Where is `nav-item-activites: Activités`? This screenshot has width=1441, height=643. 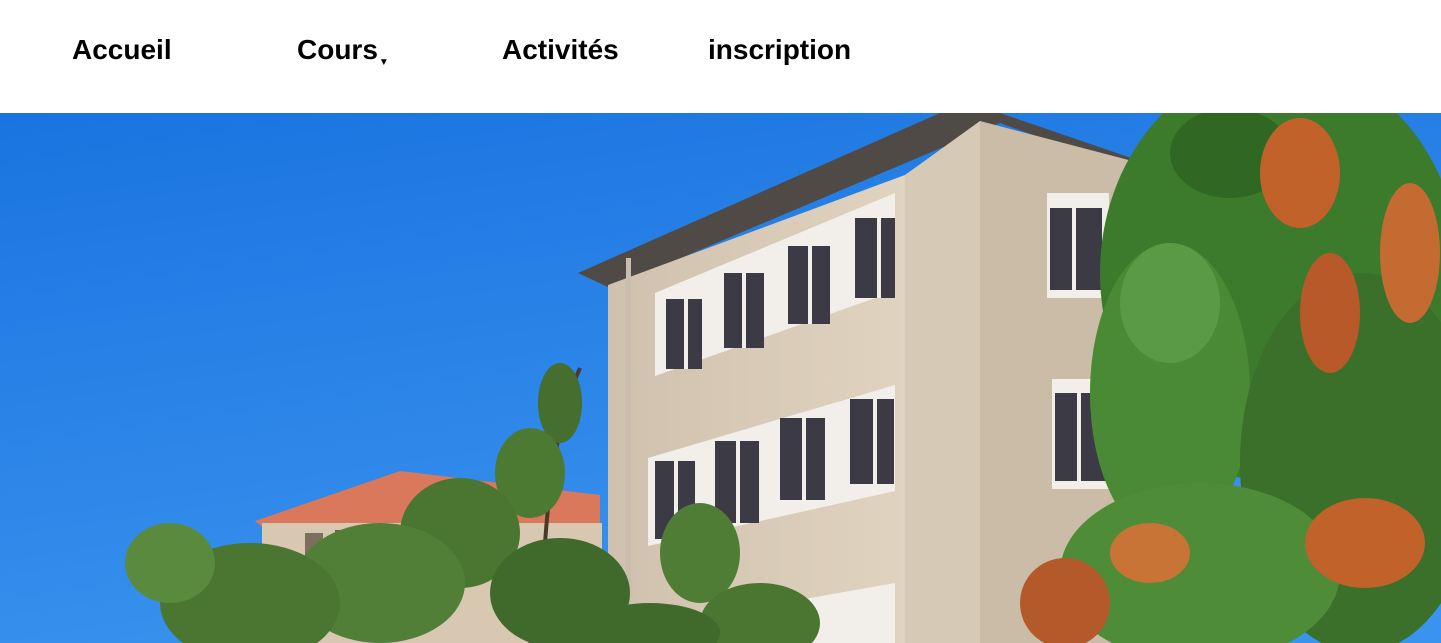
nav-item-activites: Activités is located at coordinates (560, 50).